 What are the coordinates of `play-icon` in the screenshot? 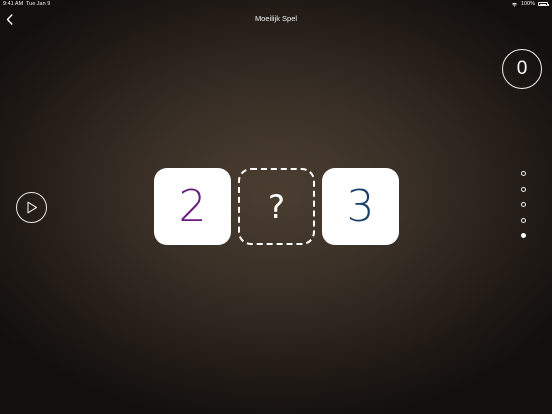 It's located at (31, 207).